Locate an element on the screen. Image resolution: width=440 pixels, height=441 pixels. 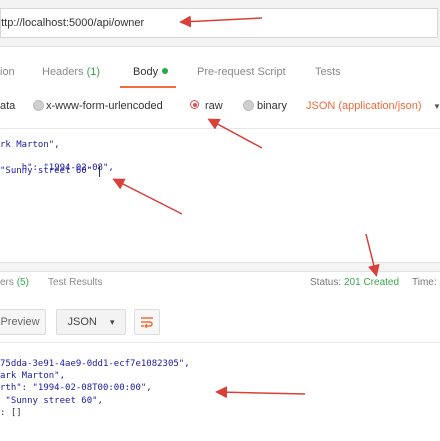
tab-body: Body is located at coordinates (151, 72).